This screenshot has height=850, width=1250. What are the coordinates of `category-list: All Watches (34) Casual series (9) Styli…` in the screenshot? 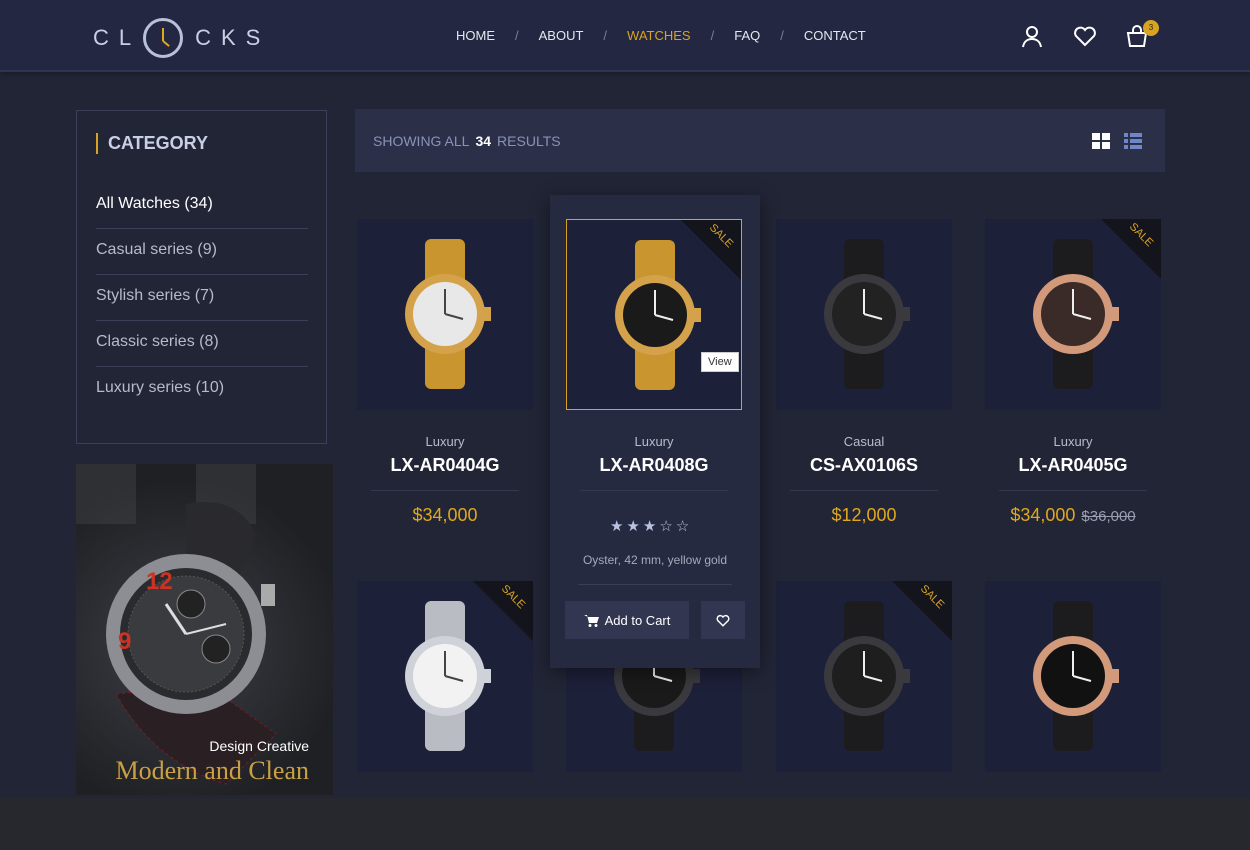 It's located at (202, 298).